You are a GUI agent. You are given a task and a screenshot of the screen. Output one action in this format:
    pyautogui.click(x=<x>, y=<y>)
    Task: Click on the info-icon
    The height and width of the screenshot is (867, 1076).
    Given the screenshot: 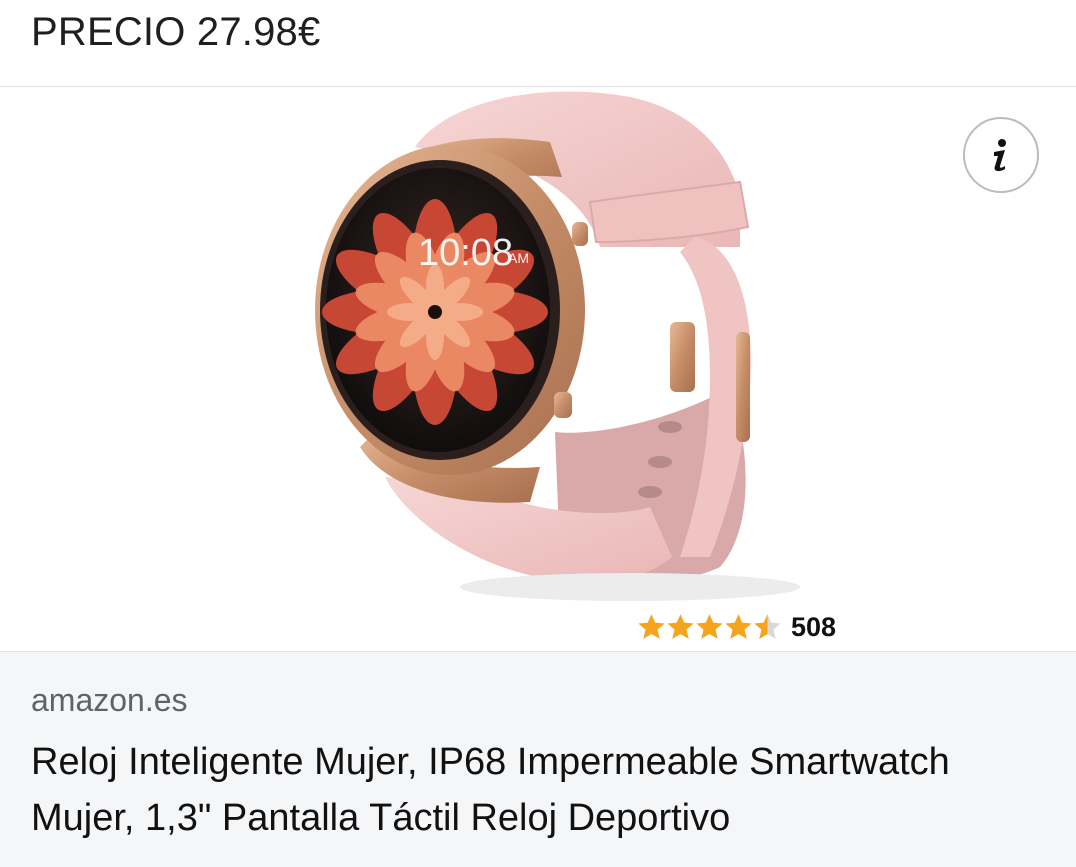 What is the action you would take?
    pyautogui.click(x=1001, y=155)
    